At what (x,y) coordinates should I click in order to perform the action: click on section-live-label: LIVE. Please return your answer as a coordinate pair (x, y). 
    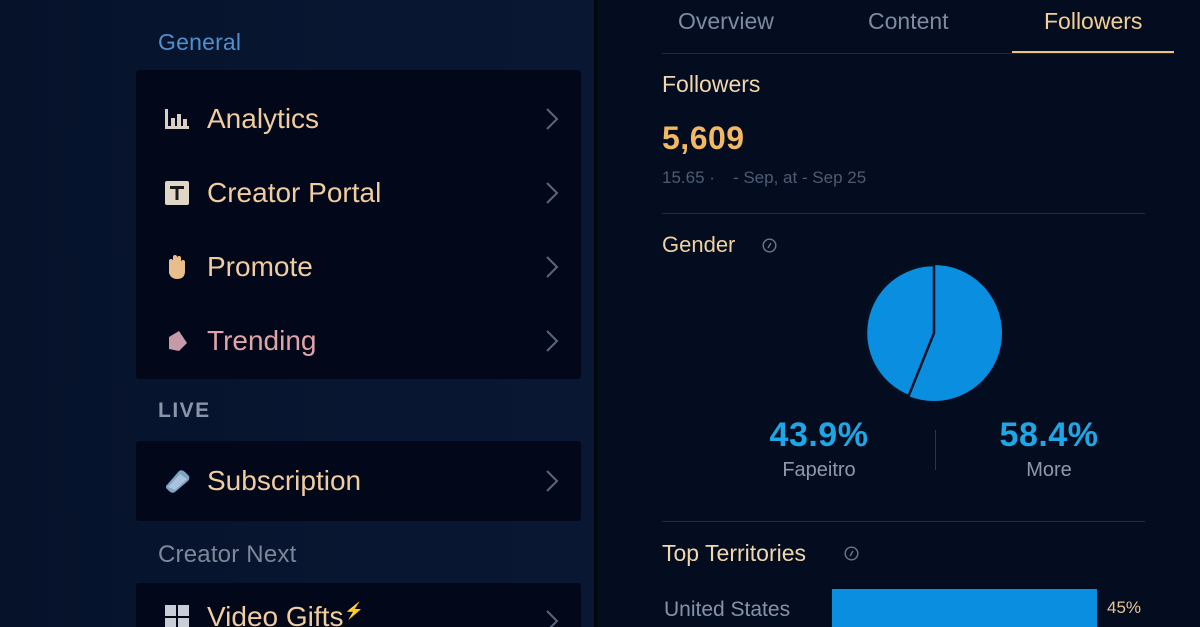
    Looking at the image, I should click on (184, 410).